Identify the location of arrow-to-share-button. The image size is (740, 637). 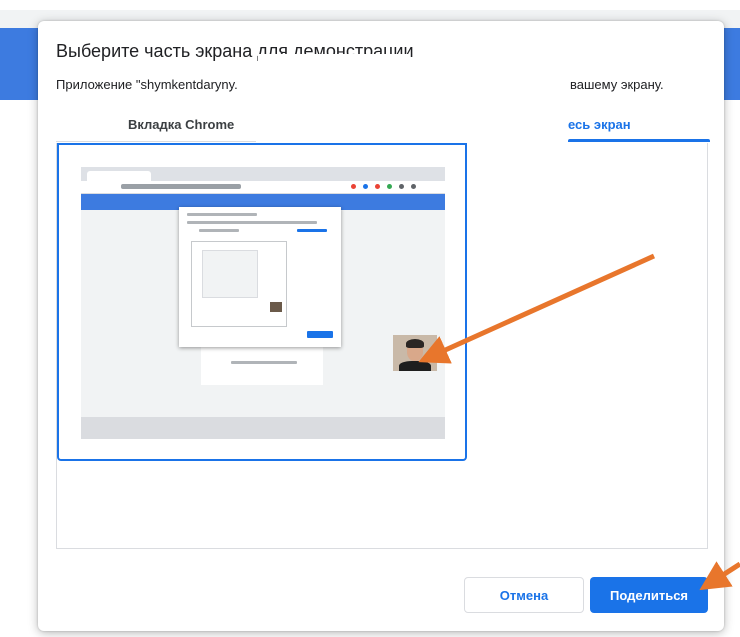
(719, 576).